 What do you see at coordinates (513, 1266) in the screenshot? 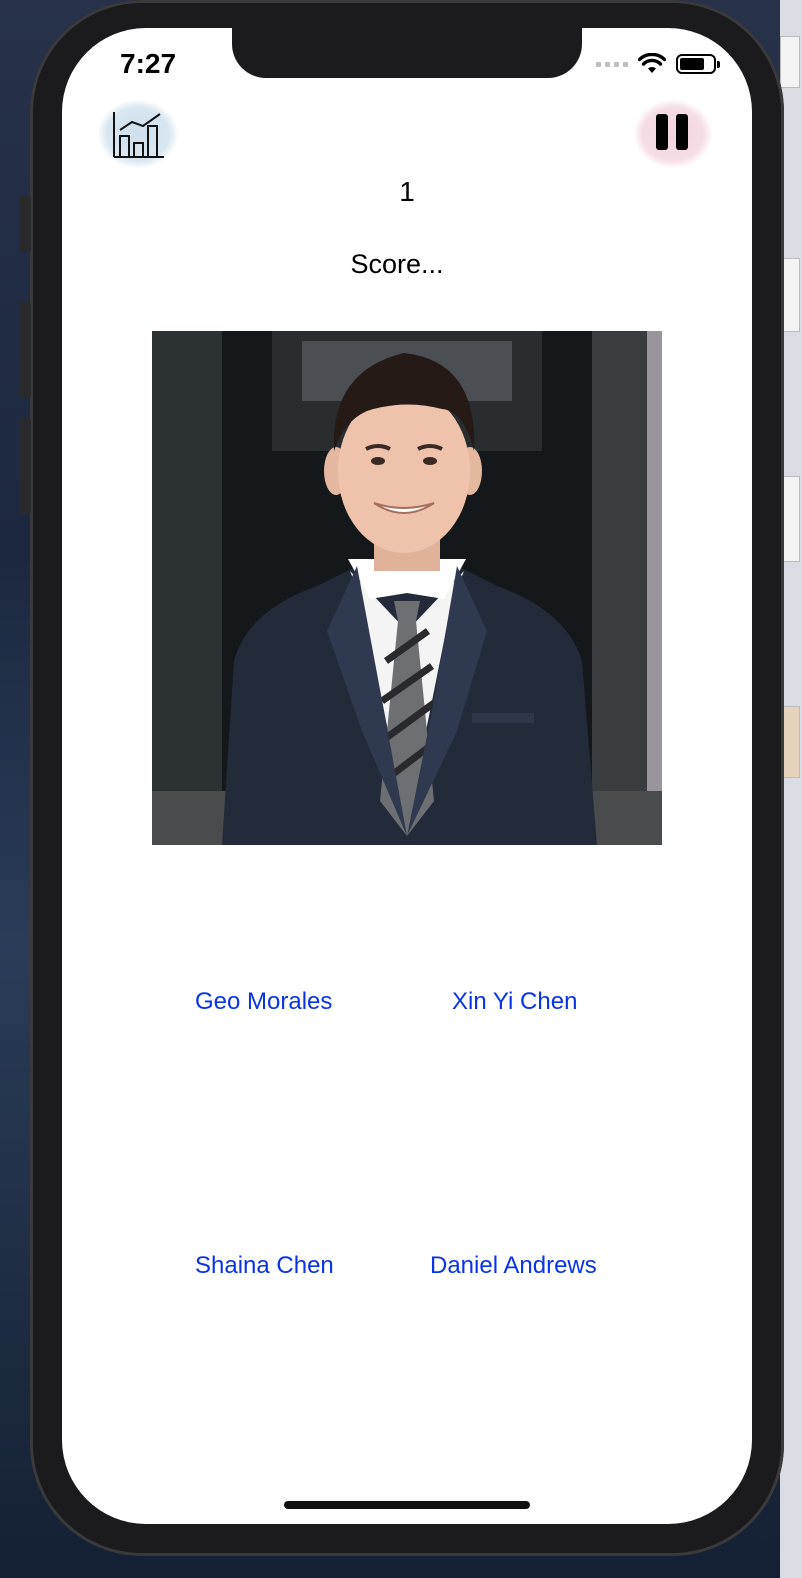
I see `choice-button-4: Daniel Andrews` at bounding box center [513, 1266].